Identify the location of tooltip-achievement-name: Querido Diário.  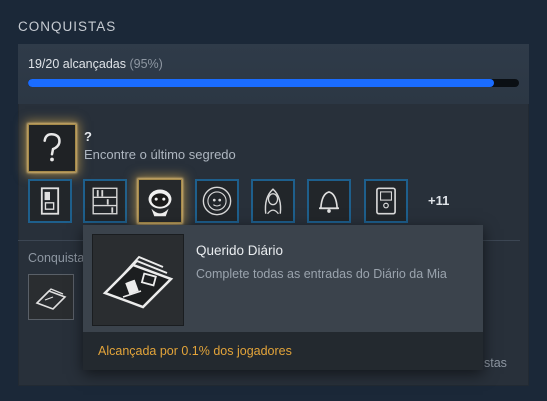
(240, 250).